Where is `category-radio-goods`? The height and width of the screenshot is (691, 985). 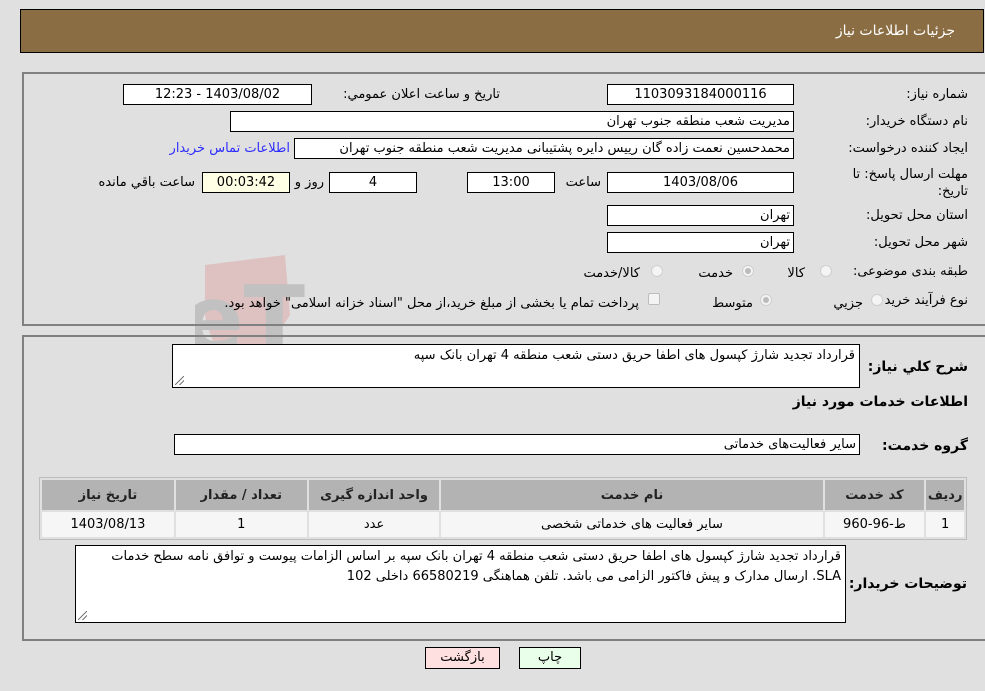
category-radio-goods is located at coordinates (826, 271).